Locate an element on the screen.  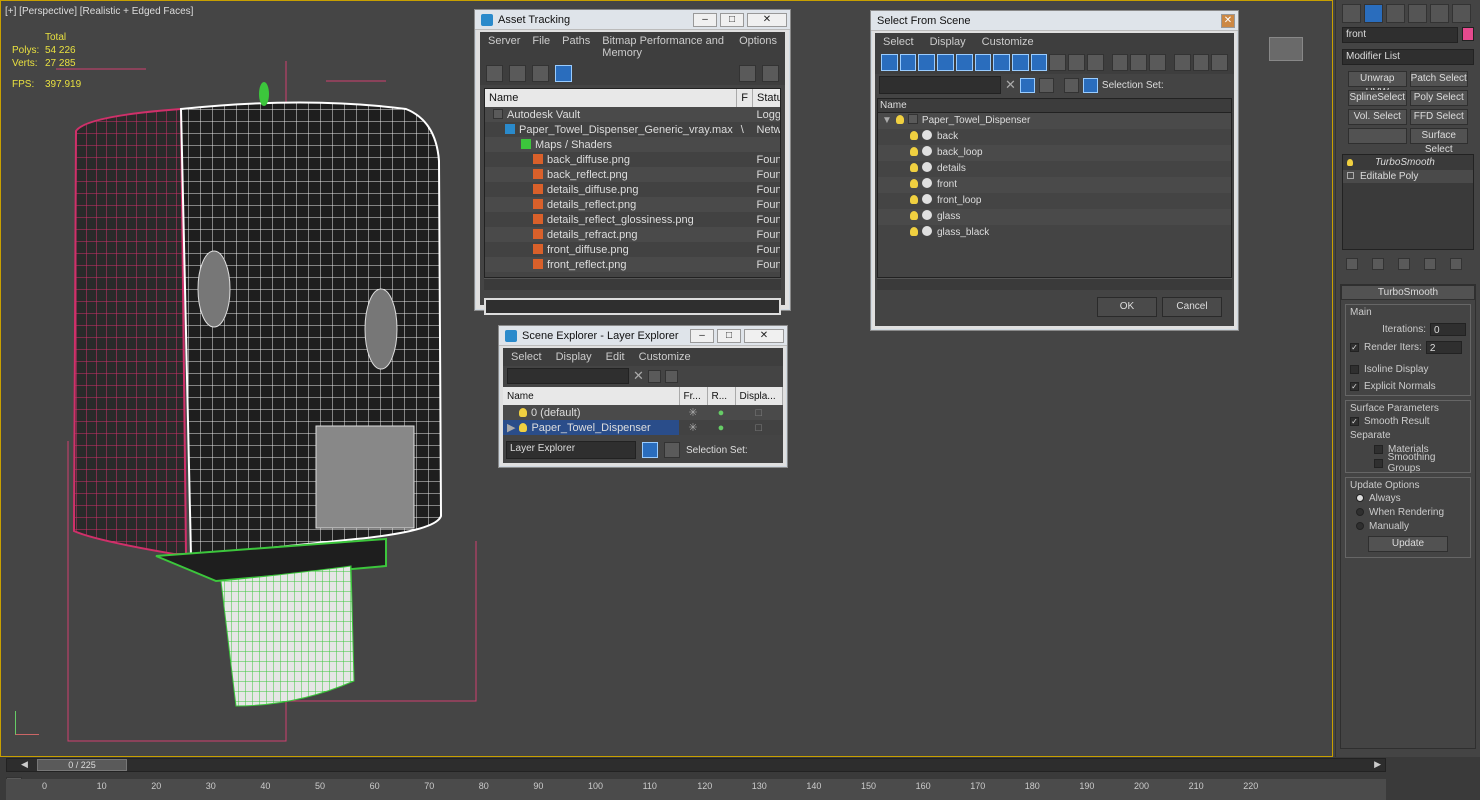
isoline-display-checkbox is located at coordinates (1354, 369).